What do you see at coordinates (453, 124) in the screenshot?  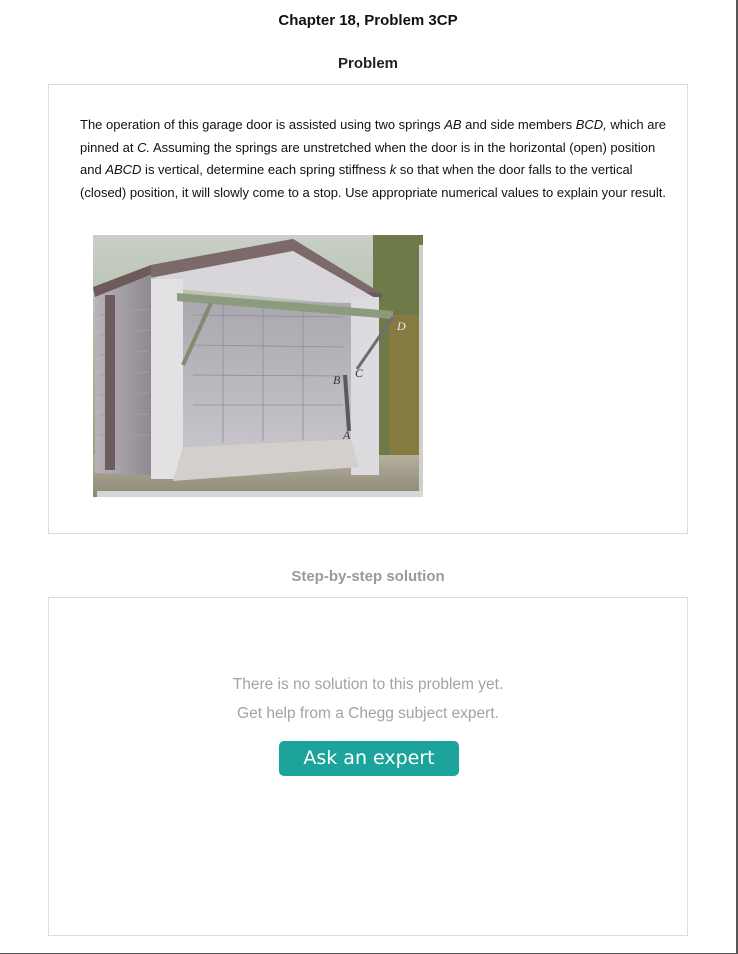 I see `problem-text-part-italic: AB` at bounding box center [453, 124].